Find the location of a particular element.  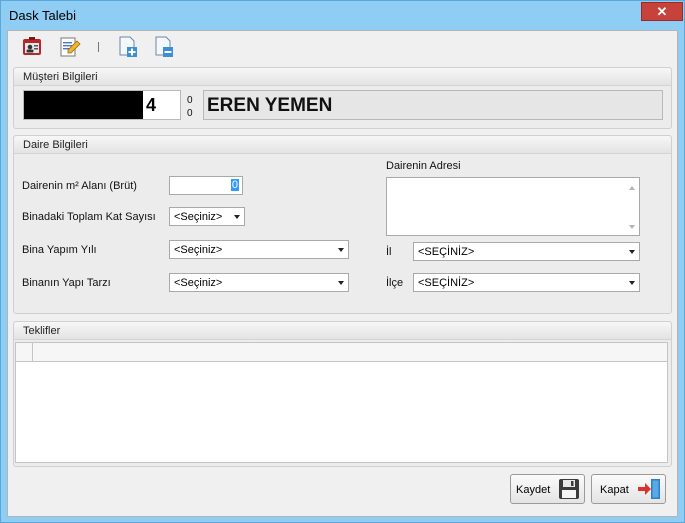

toolbar is located at coordinates (342, 47).